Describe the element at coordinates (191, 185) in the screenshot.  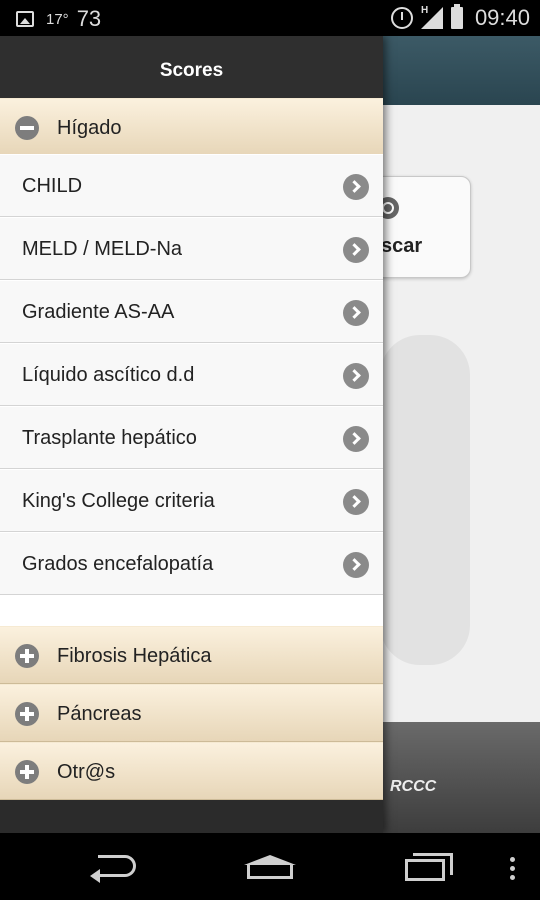
I see `list-item-child: CHILD` at that location.